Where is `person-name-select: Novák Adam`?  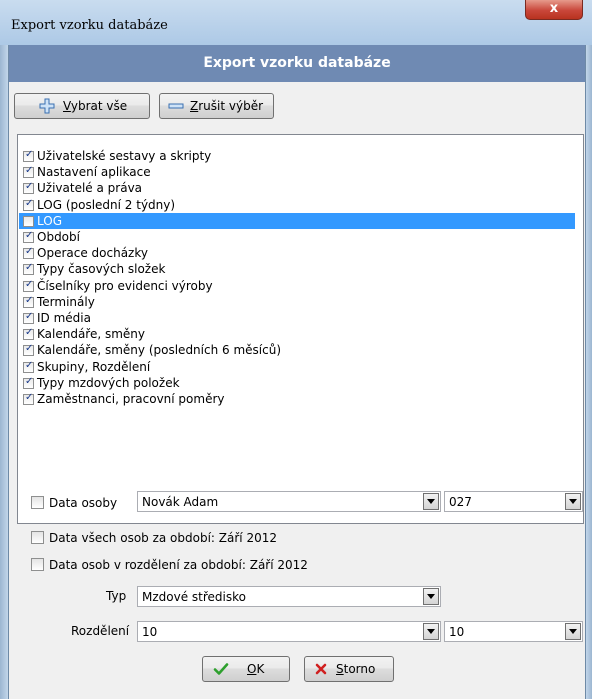 person-name-select: Novák Adam is located at coordinates (289, 501).